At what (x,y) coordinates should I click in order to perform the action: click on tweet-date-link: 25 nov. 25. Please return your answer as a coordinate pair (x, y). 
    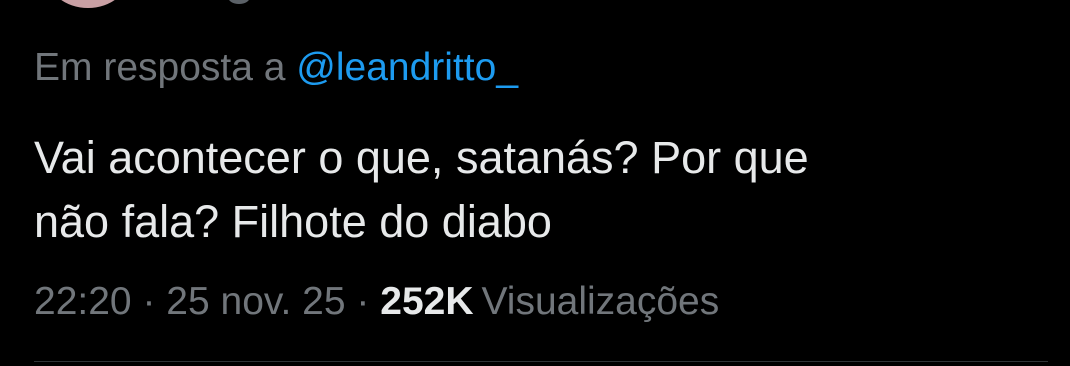
    Looking at the image, I should click on (255, 301).